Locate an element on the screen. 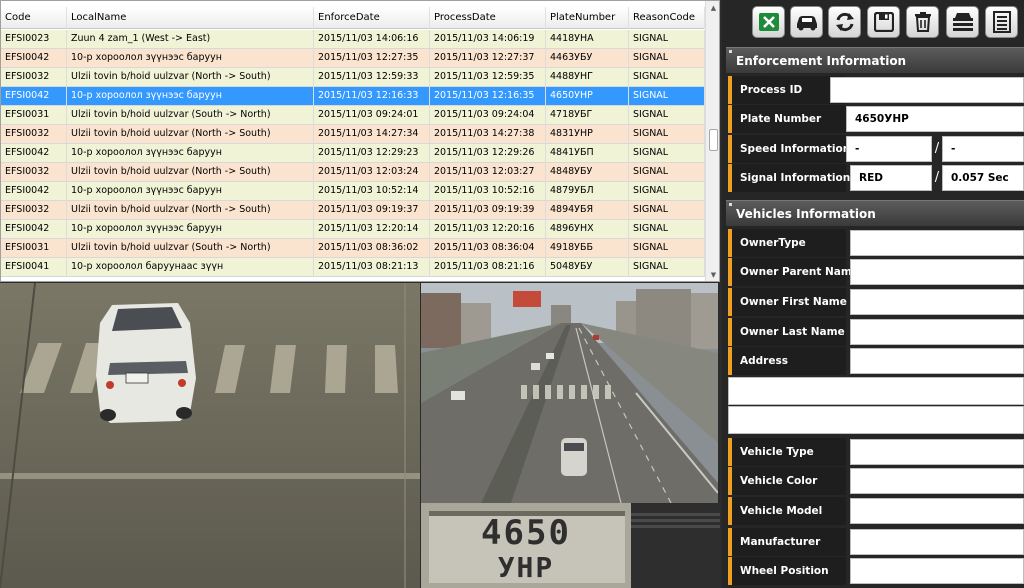 Image resolution: width=1024 pixels, height=588 pixels. owner-last-field is located at coordinates (937, 332).